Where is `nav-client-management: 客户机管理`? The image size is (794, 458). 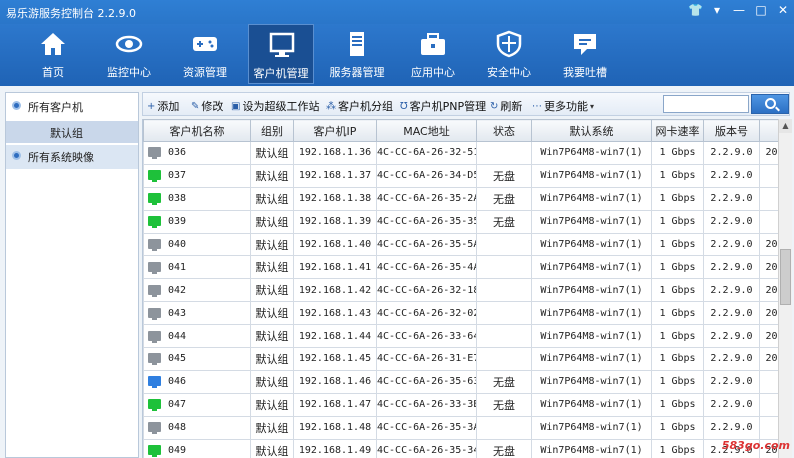 nav-client-management: 客户机管理 is located at coordinates (281, 54).